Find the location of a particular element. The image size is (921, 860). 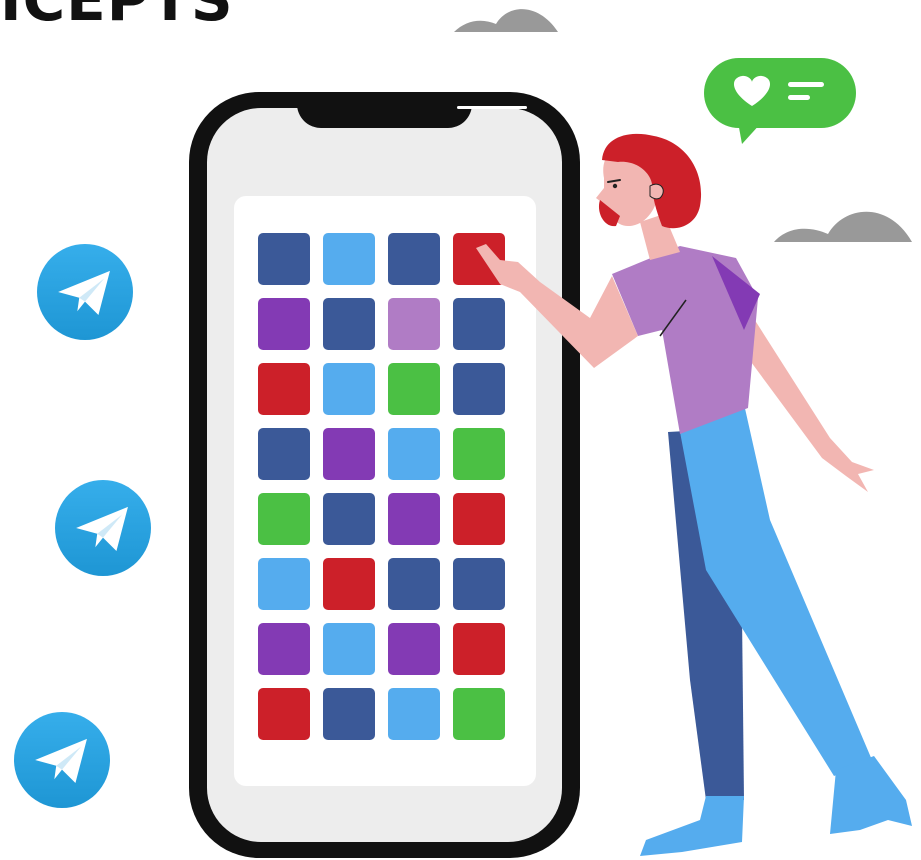

pointing-arm is located at coordinates (557, 306).